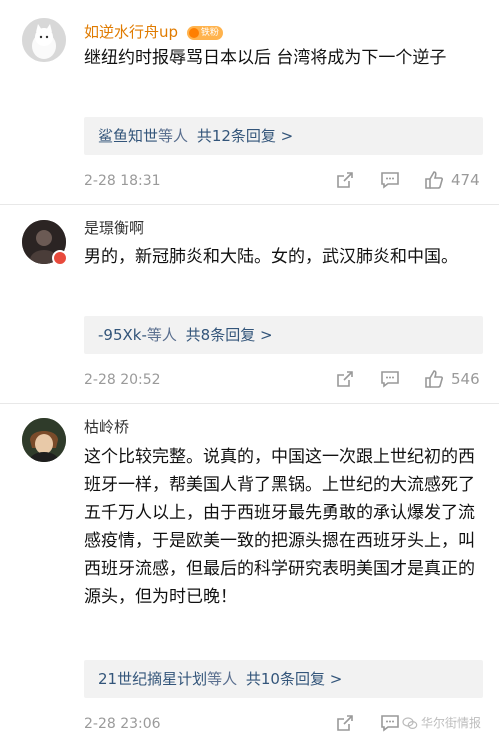  I want to click on timestamp: 2-28 23:06, so click(122, 724).